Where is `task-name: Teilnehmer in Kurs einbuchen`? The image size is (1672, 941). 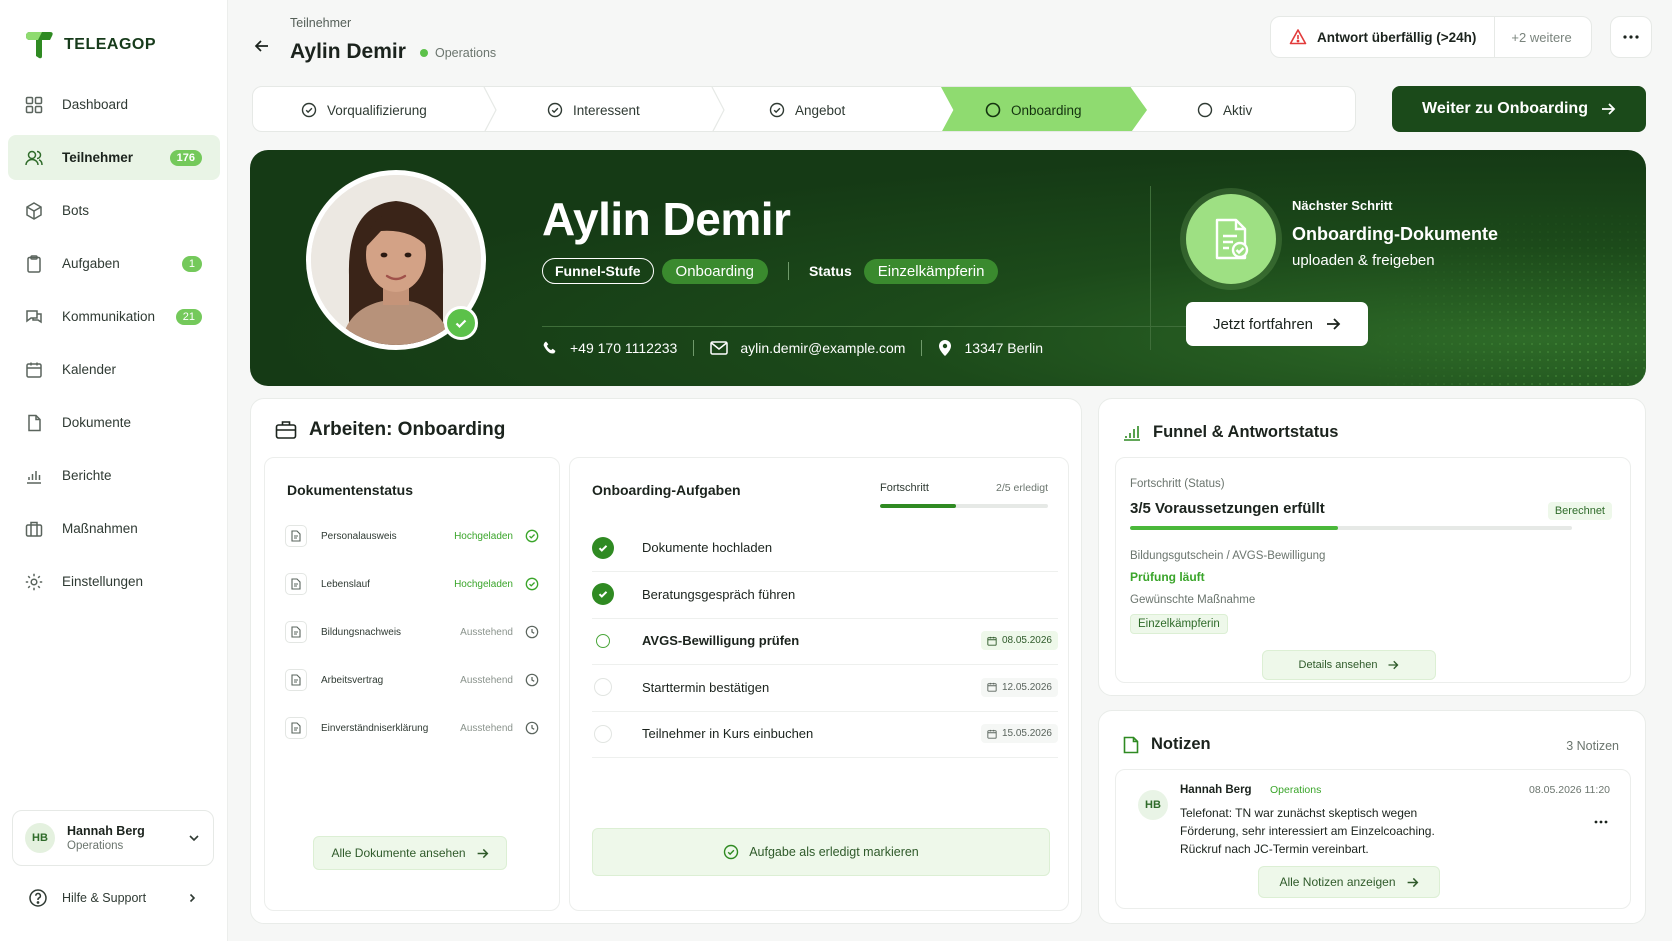
task-name: Teilnehmer in Kurs einbuchen is located at coordinates (728, 733).